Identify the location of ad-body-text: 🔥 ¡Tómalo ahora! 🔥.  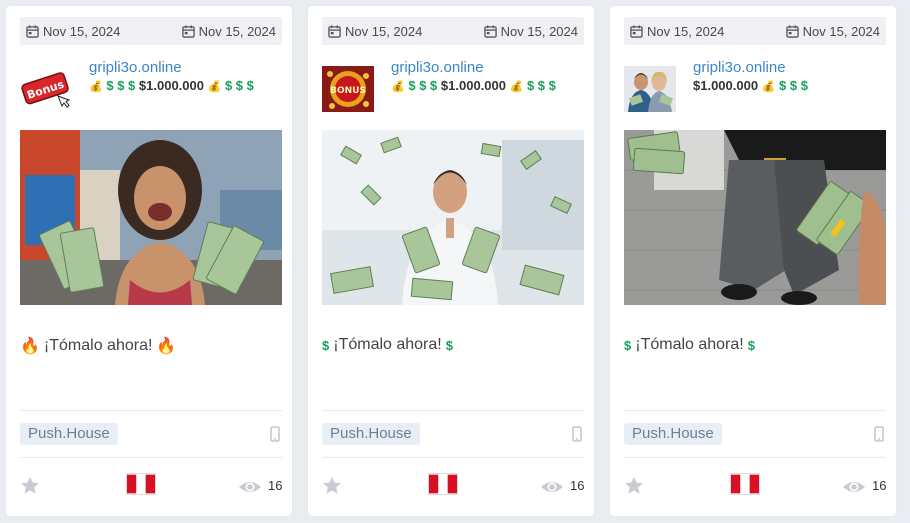
(151, 346).